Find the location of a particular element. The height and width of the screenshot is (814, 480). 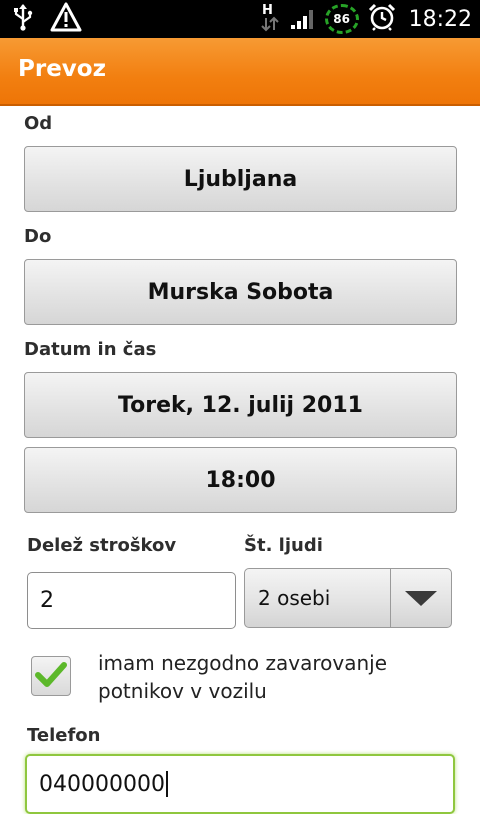

dropdown-arrow-button is located at coordinates (420, 598).